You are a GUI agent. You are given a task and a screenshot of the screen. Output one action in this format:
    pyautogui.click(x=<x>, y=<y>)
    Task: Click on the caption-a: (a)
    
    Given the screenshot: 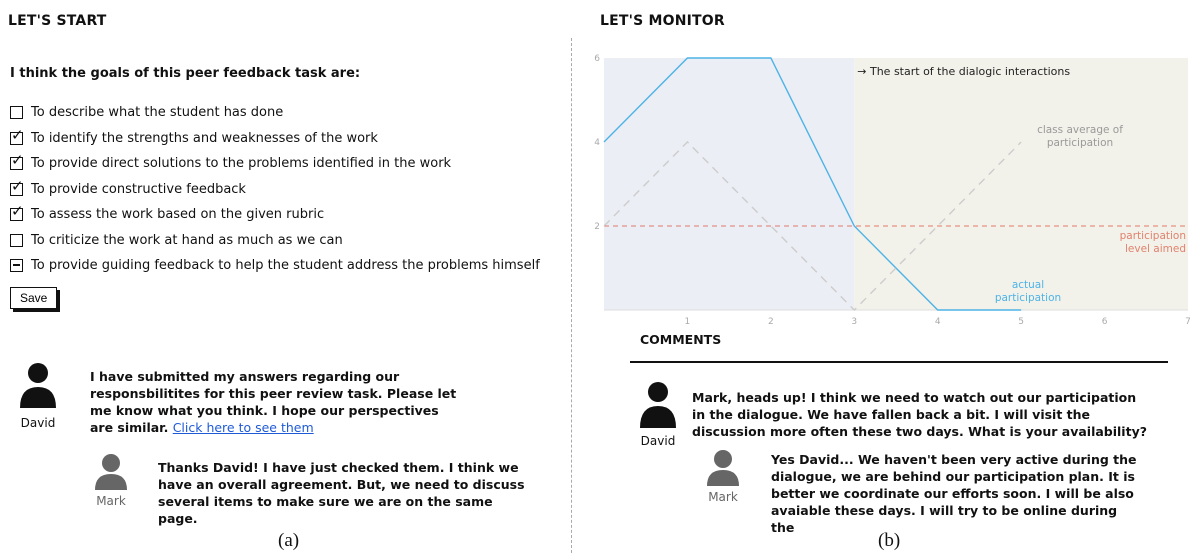 What is the action you would take?
    pyautogui.click(x=289, y=540)
    